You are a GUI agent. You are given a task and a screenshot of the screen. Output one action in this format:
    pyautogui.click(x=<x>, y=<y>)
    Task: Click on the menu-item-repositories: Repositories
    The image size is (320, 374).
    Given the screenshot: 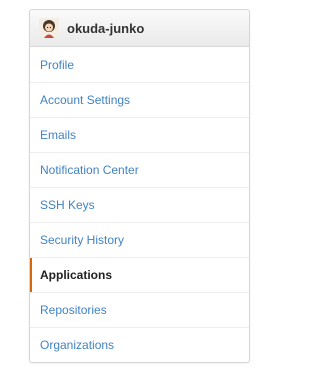 What is the action you would take?
    pyautogui.click(x=139, y=309)
    